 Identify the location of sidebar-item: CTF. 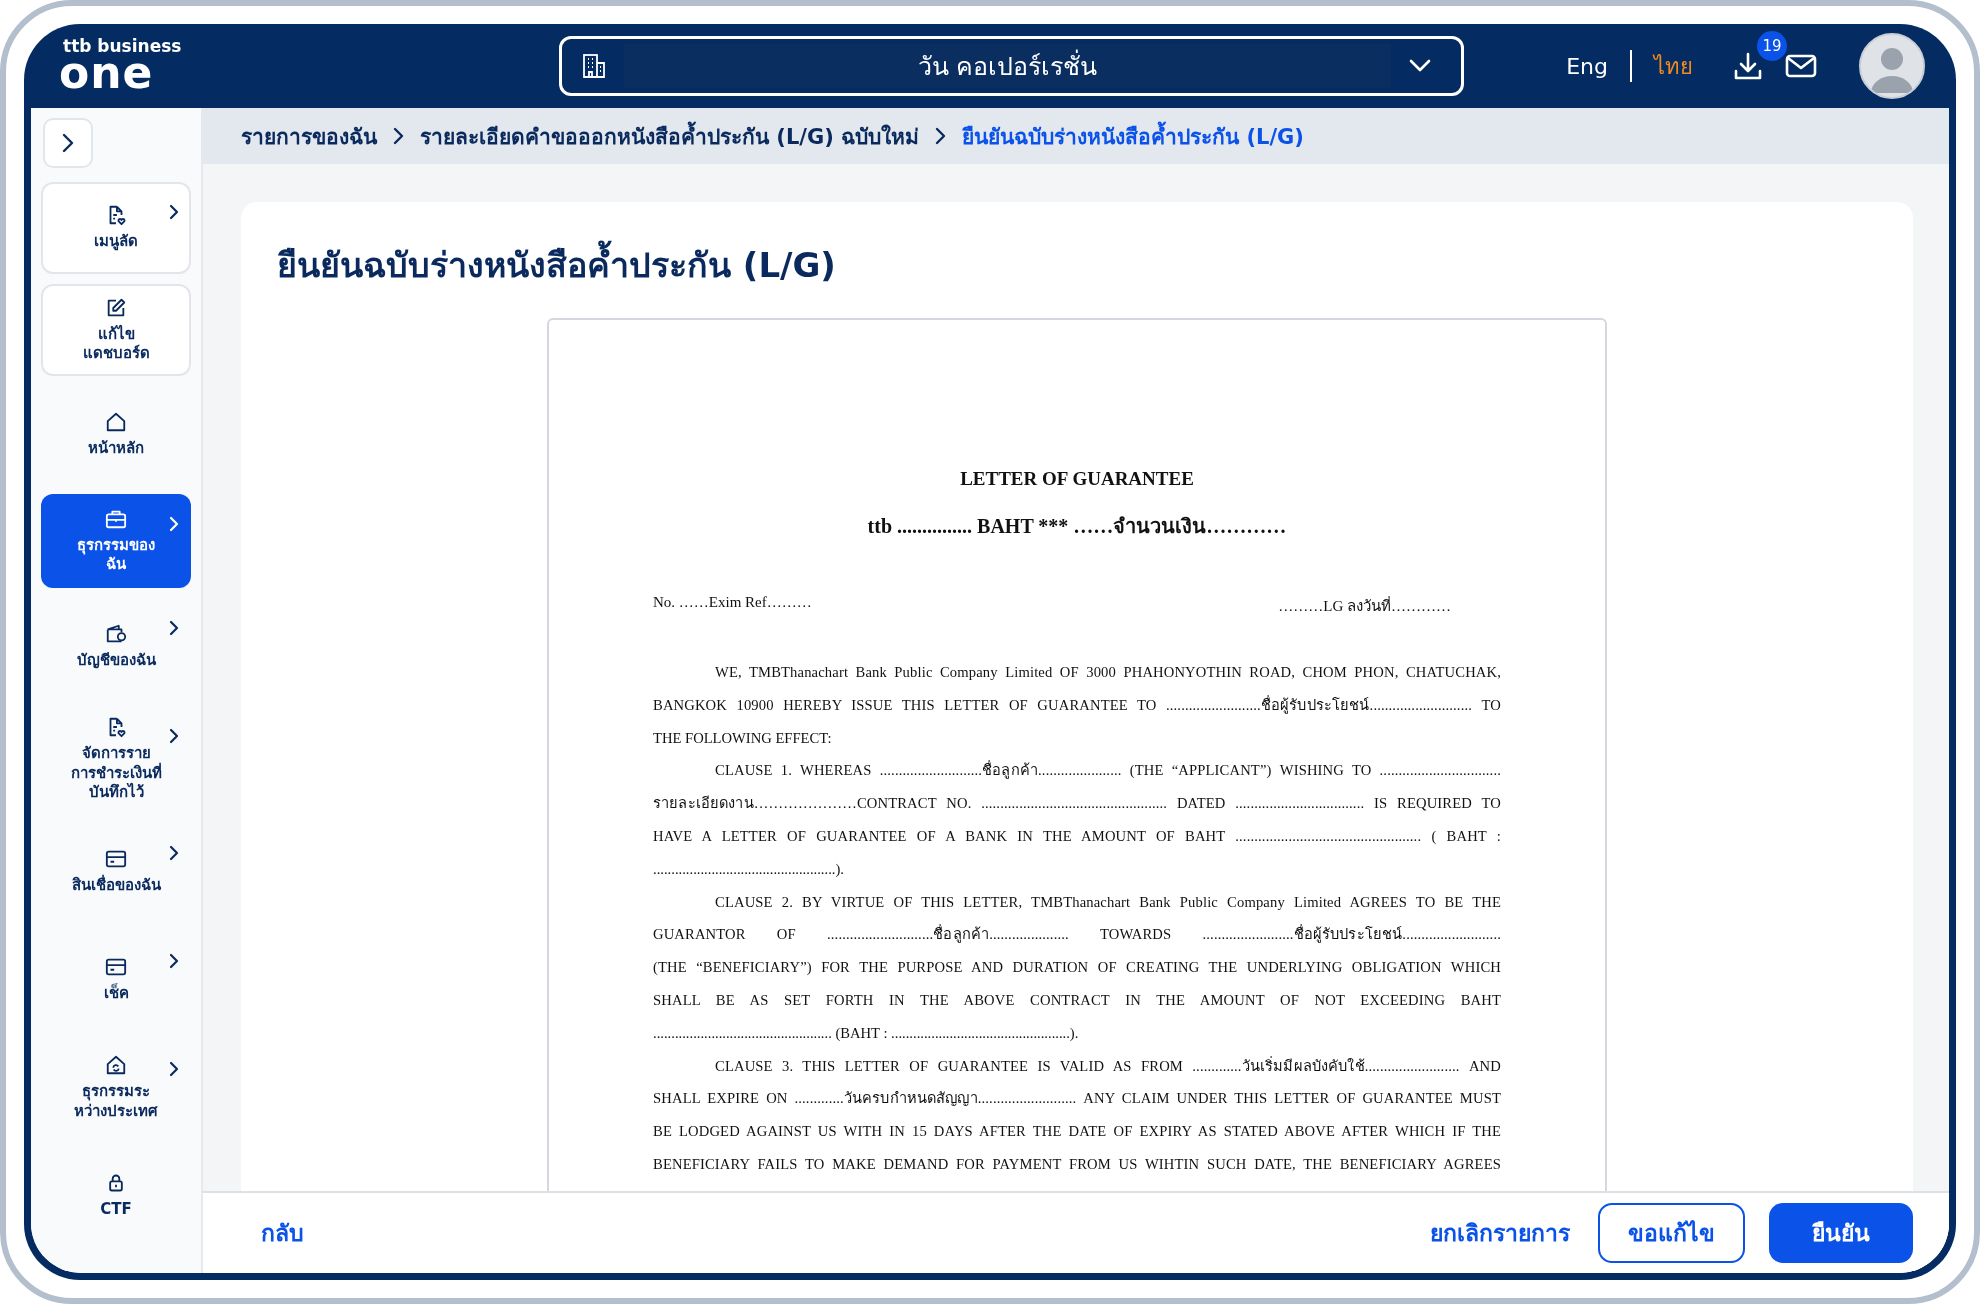
(116, 1195).